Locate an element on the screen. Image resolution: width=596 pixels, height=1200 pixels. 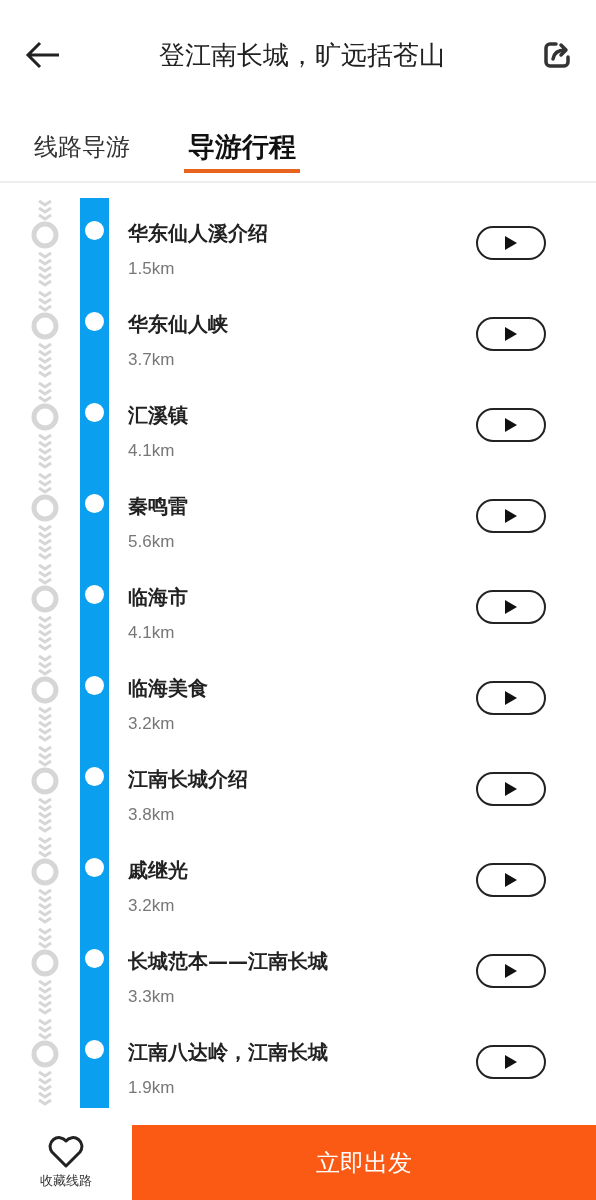
stop-distance: 3.8km is located at coordinates (152, 815).